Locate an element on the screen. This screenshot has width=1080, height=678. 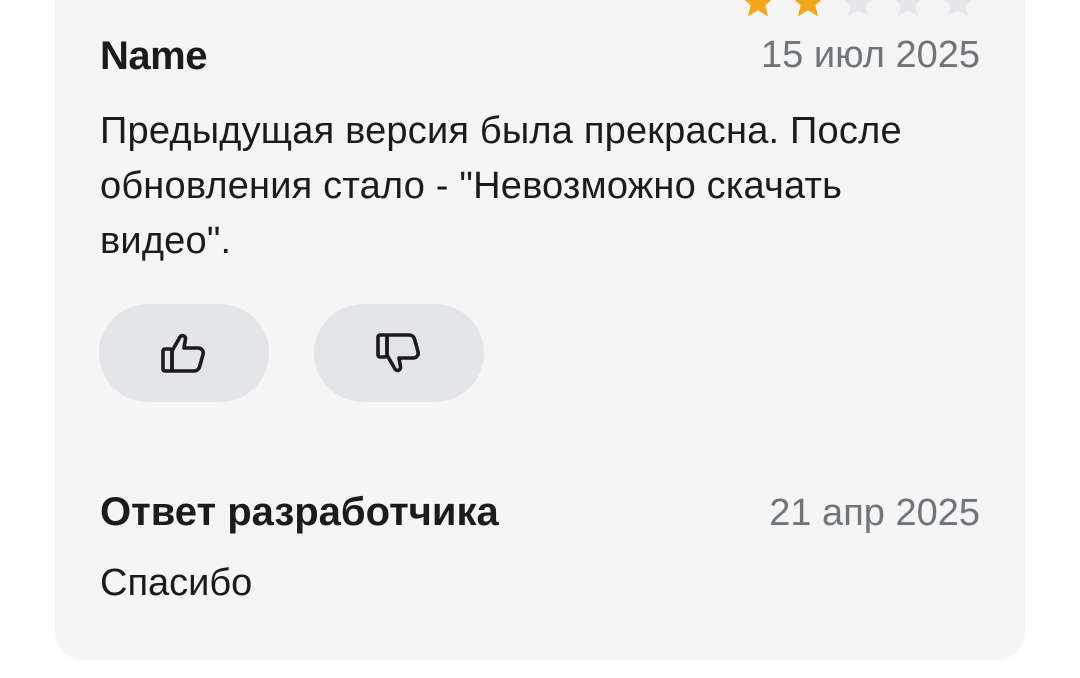
rating-stars is located at coordinates (858, 10).